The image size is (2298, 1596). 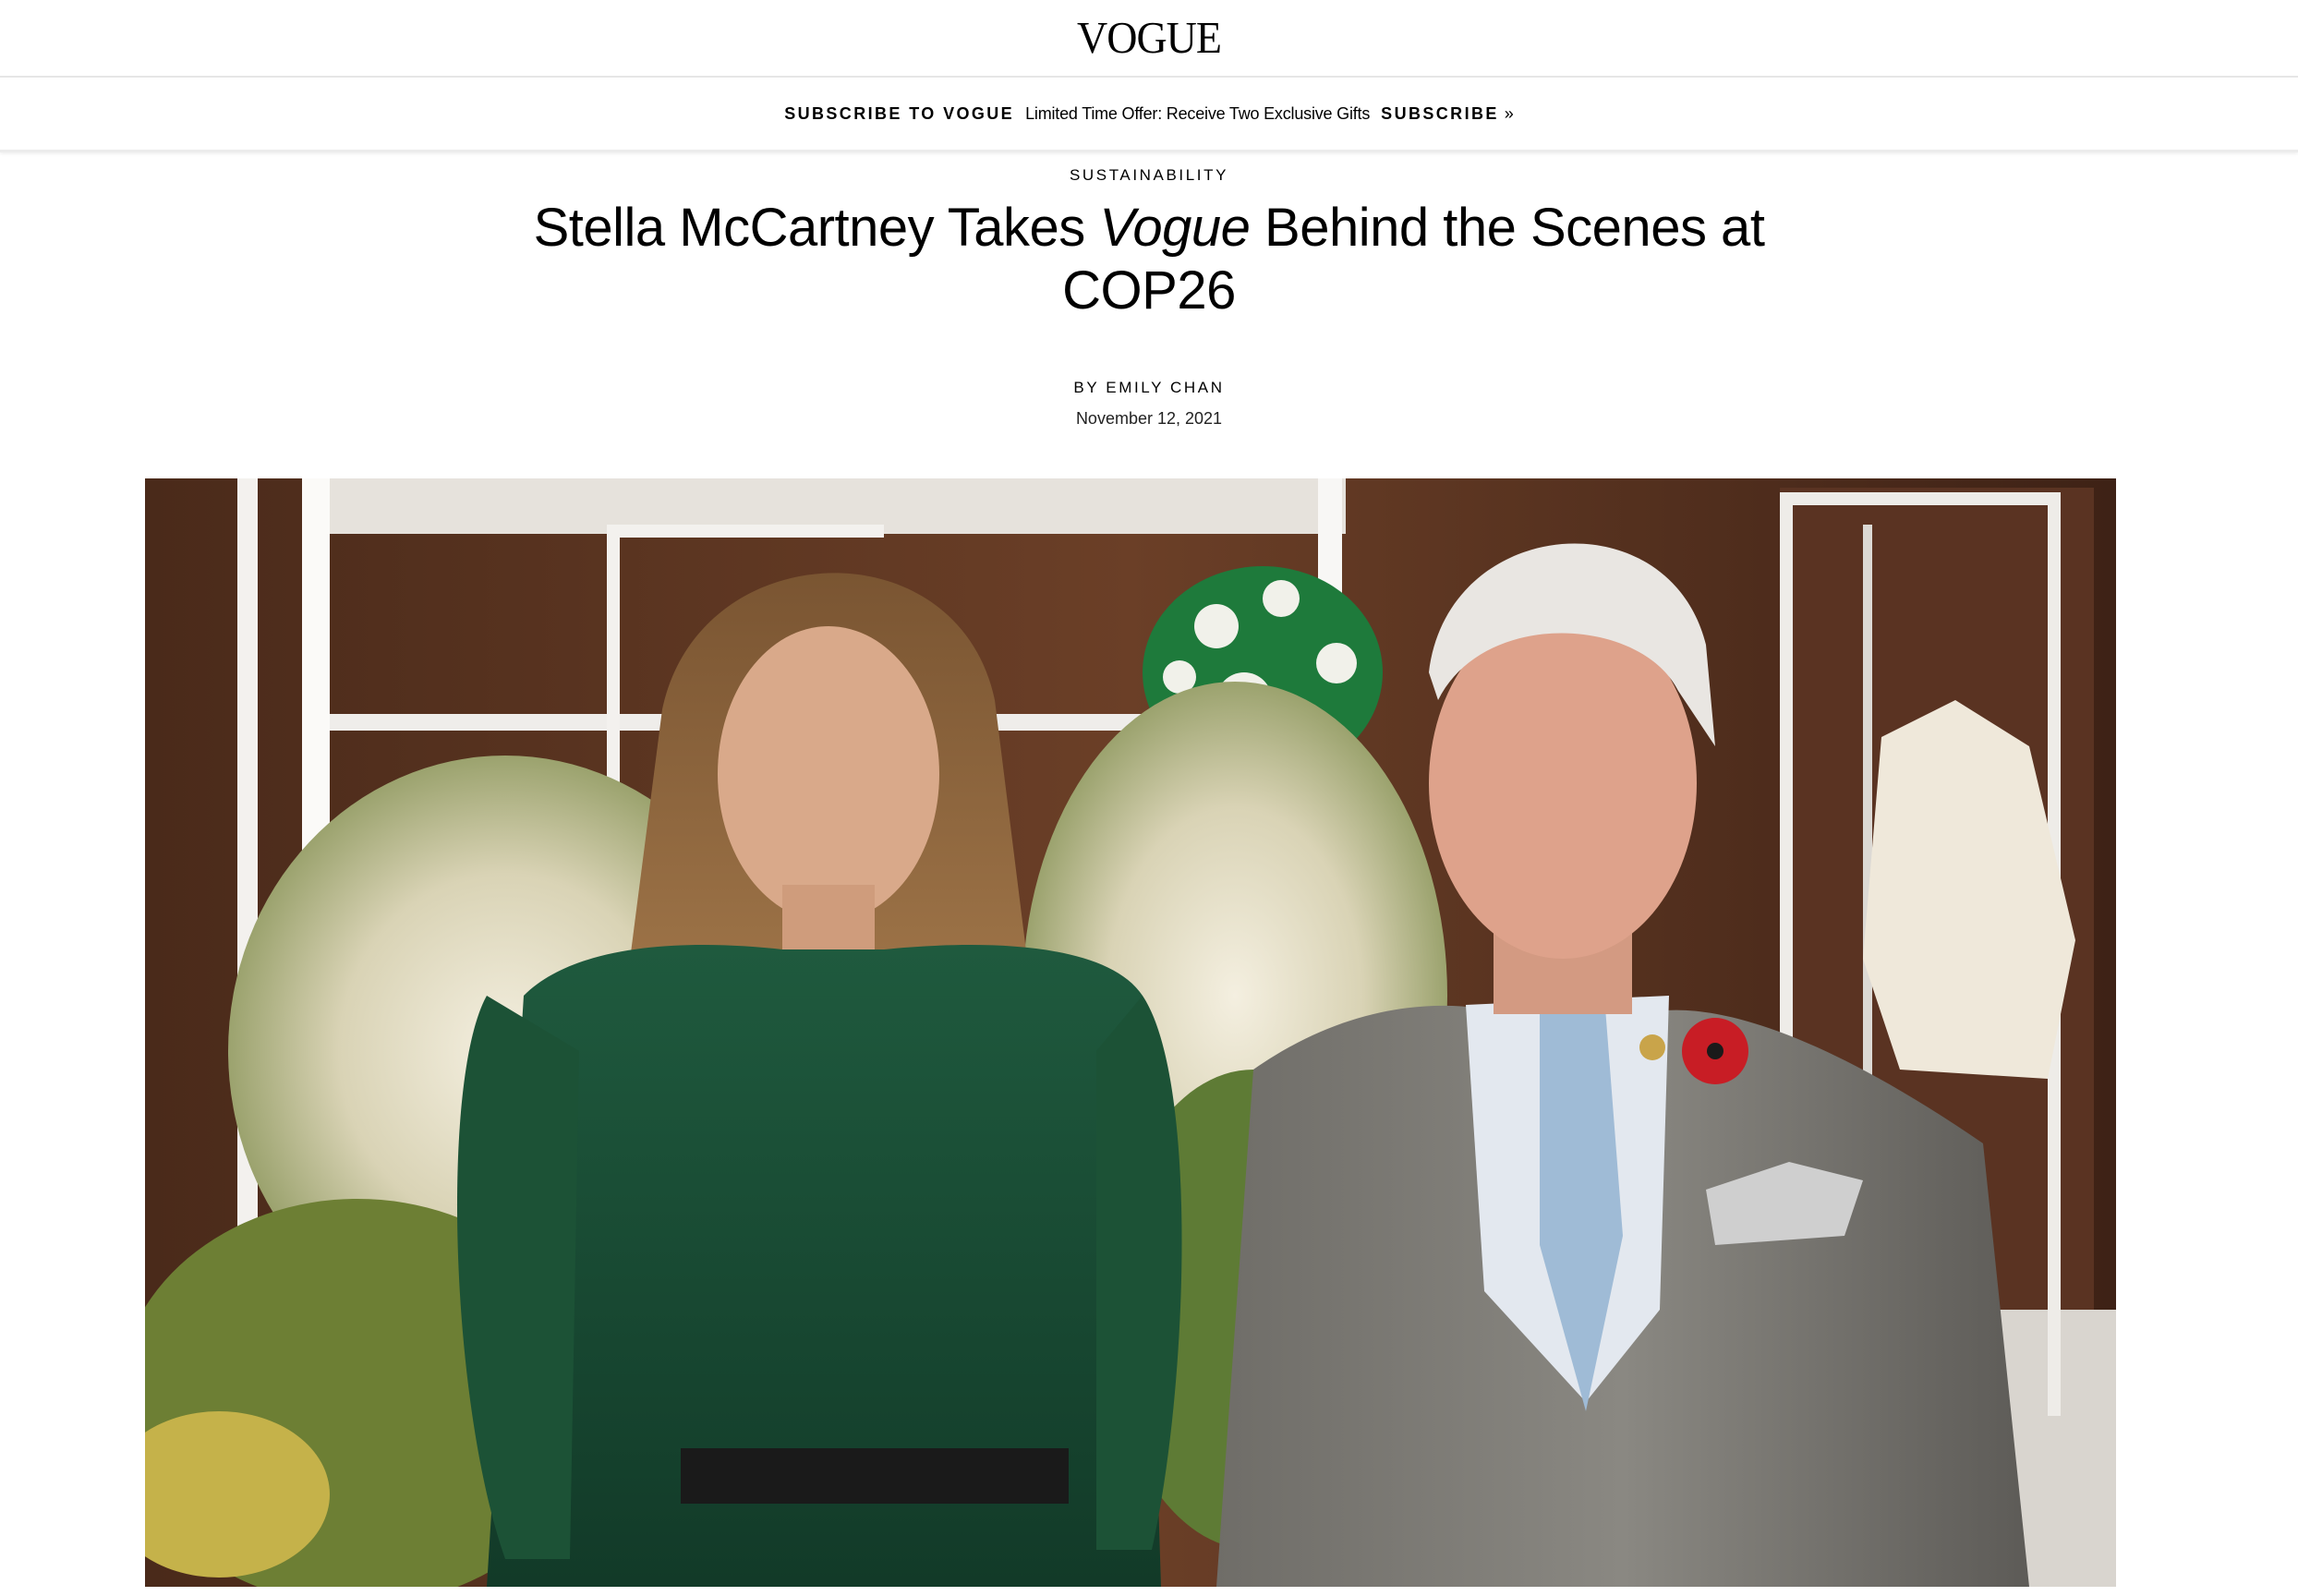 I want to click on chevron-right-icon: », so click(x=1509, y=113).